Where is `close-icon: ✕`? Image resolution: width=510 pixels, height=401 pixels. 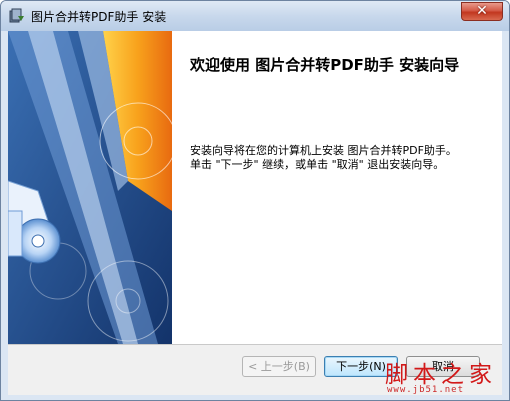 close-icon: ✕ is located at coordinates (482, 11).